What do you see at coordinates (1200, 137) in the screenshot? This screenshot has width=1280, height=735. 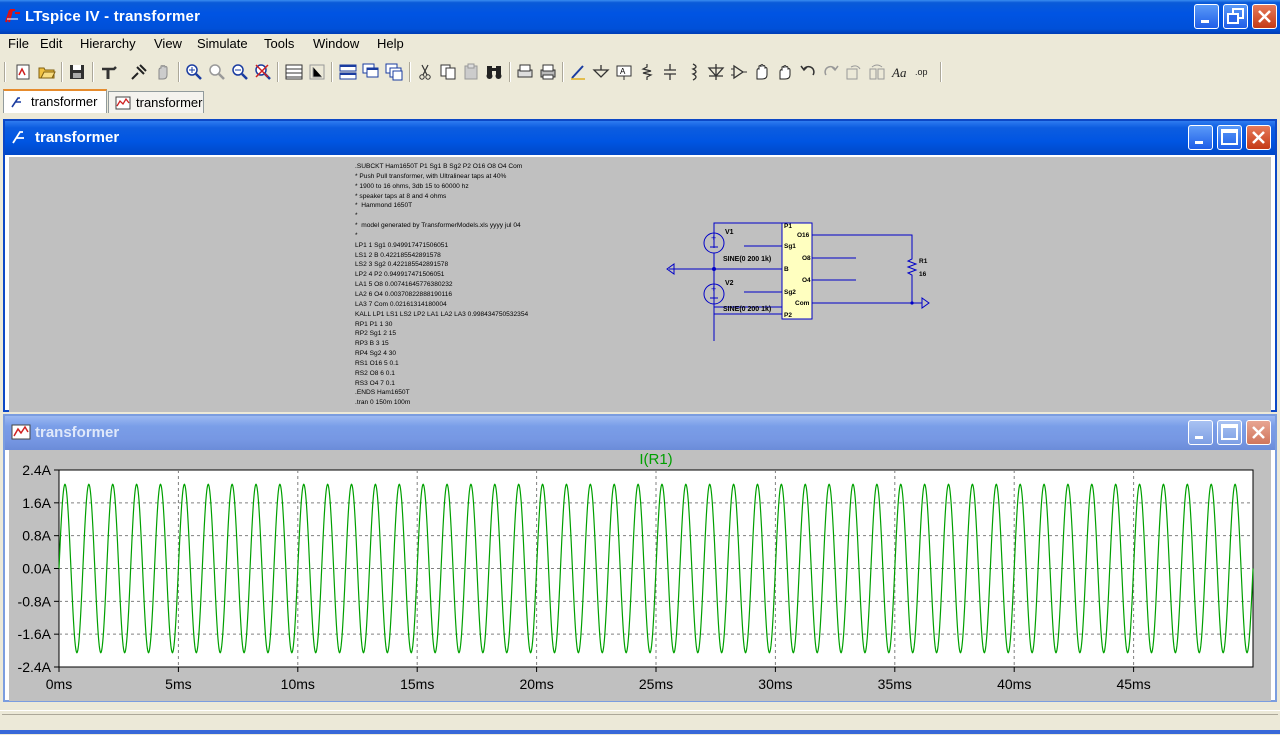 I see `schematic-minimize-button` at bounding box center [1200, 137].